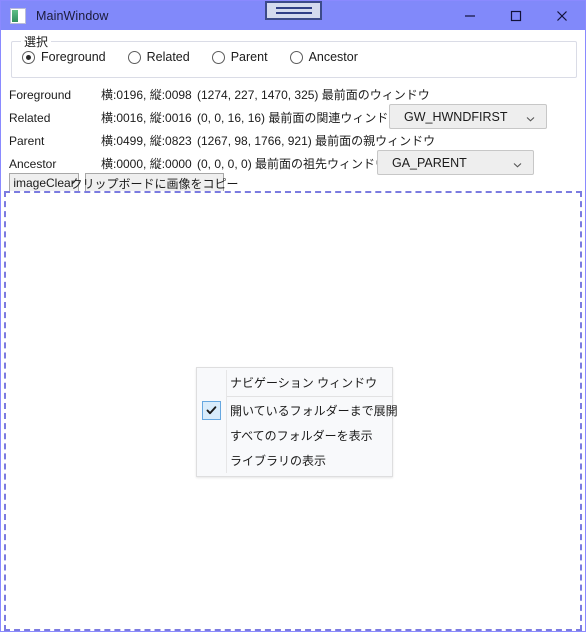 The height and width of the screenshot is (632, 586). What do you see at coordinates (27, 140) in the screenshot?
I see `row-name: Parent` at bounding box center [27, 140].